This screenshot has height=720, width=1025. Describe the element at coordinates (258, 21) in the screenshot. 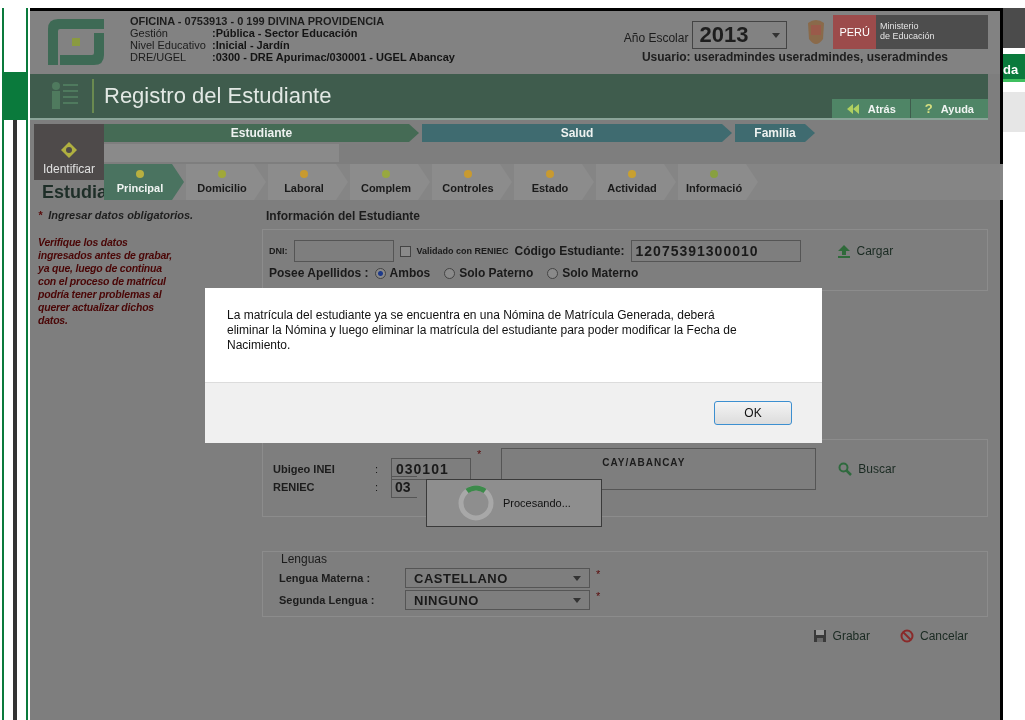

I see `office-name: OFICINA - 0753913 - 0 199 DIVINA PROVIDENCIA` at that location.